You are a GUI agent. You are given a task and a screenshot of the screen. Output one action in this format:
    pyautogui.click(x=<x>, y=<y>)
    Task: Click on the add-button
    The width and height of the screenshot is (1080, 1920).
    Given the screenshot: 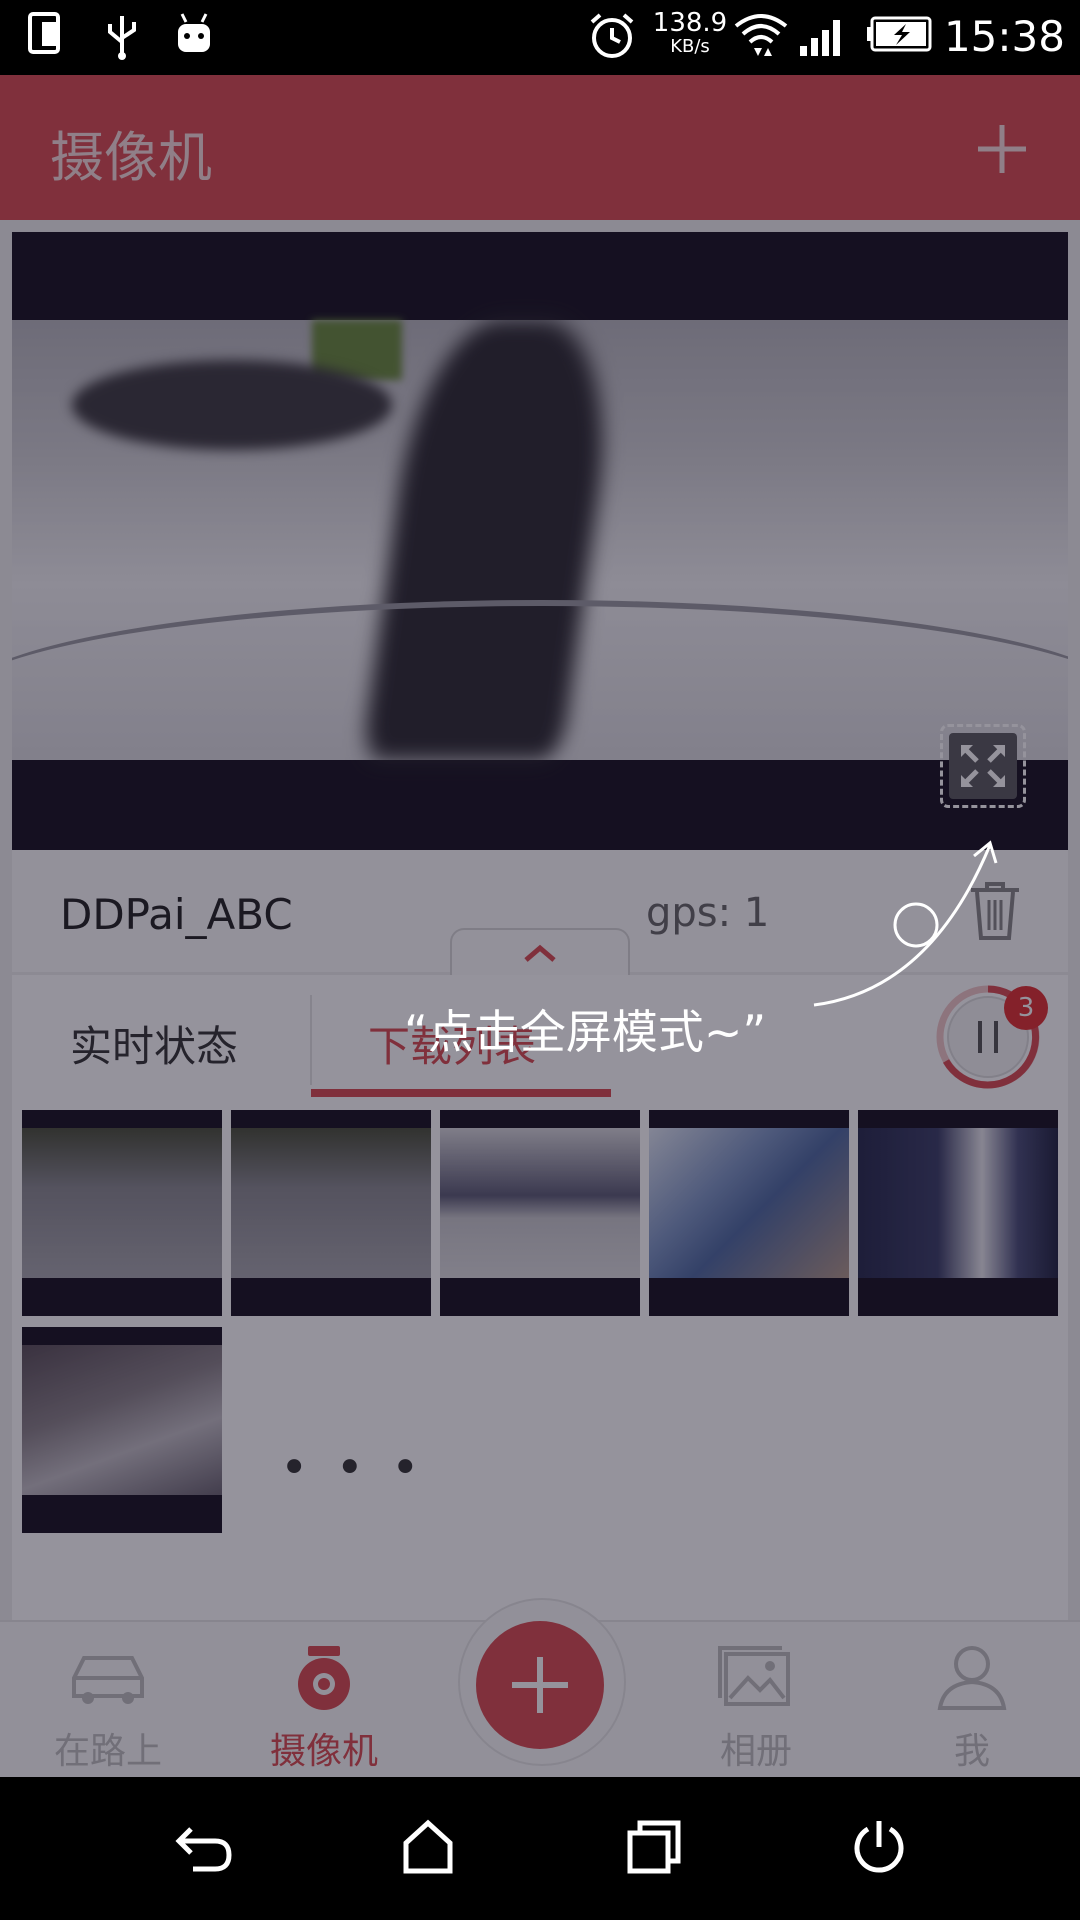 What is the action you would take?
    pyautogui.click(x=540, y=1685)
    